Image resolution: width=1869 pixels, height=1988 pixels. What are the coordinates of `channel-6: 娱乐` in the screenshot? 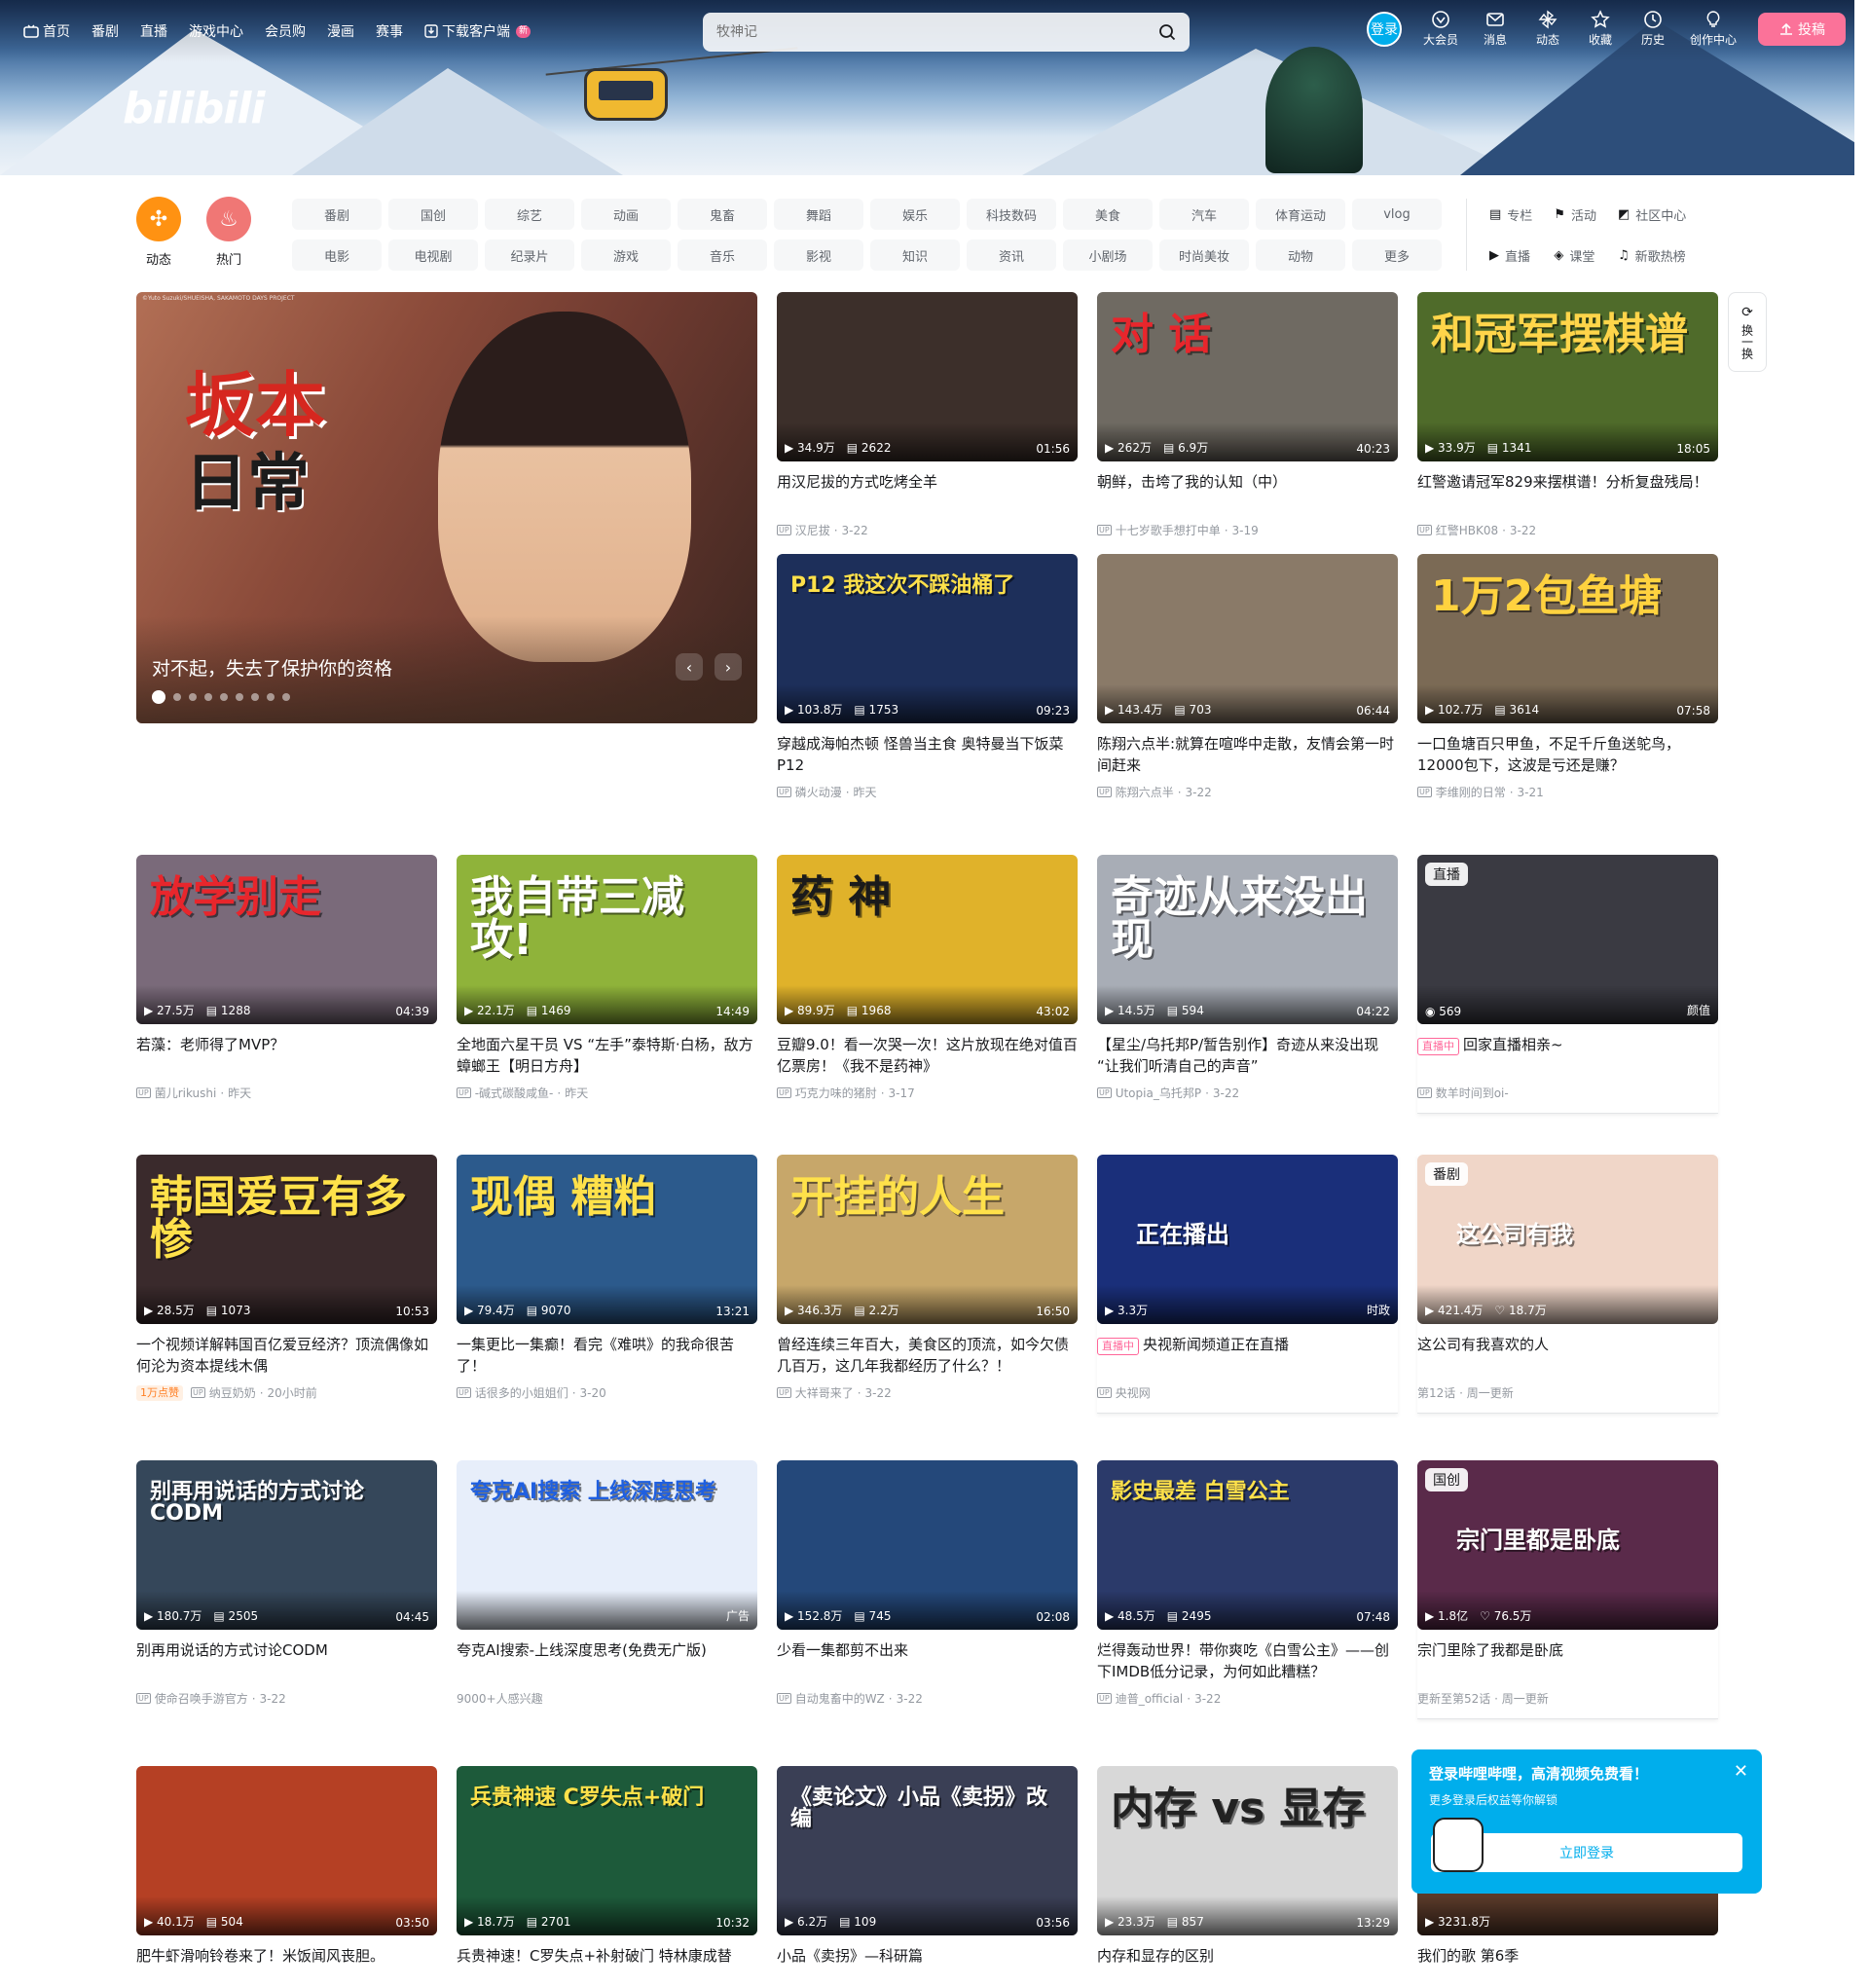 It's located at (915, 214).